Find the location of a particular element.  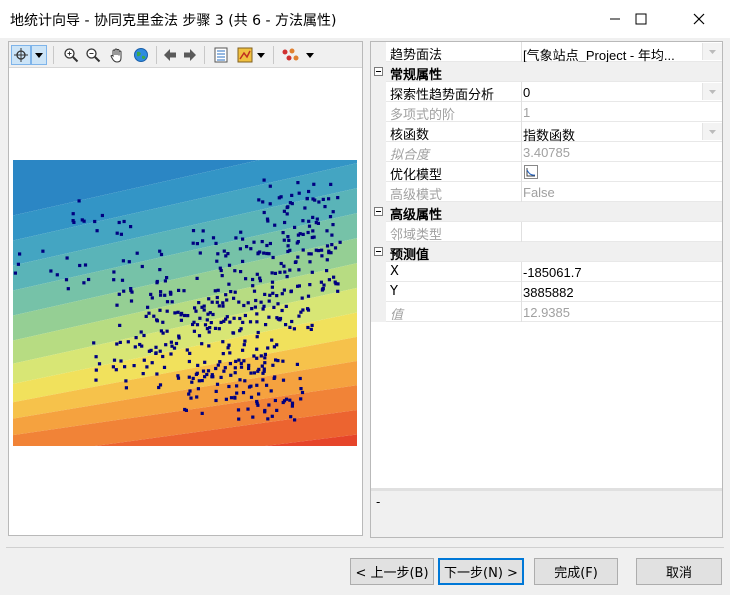

property-name: 优化模型 is located at coordinates (416, 175).